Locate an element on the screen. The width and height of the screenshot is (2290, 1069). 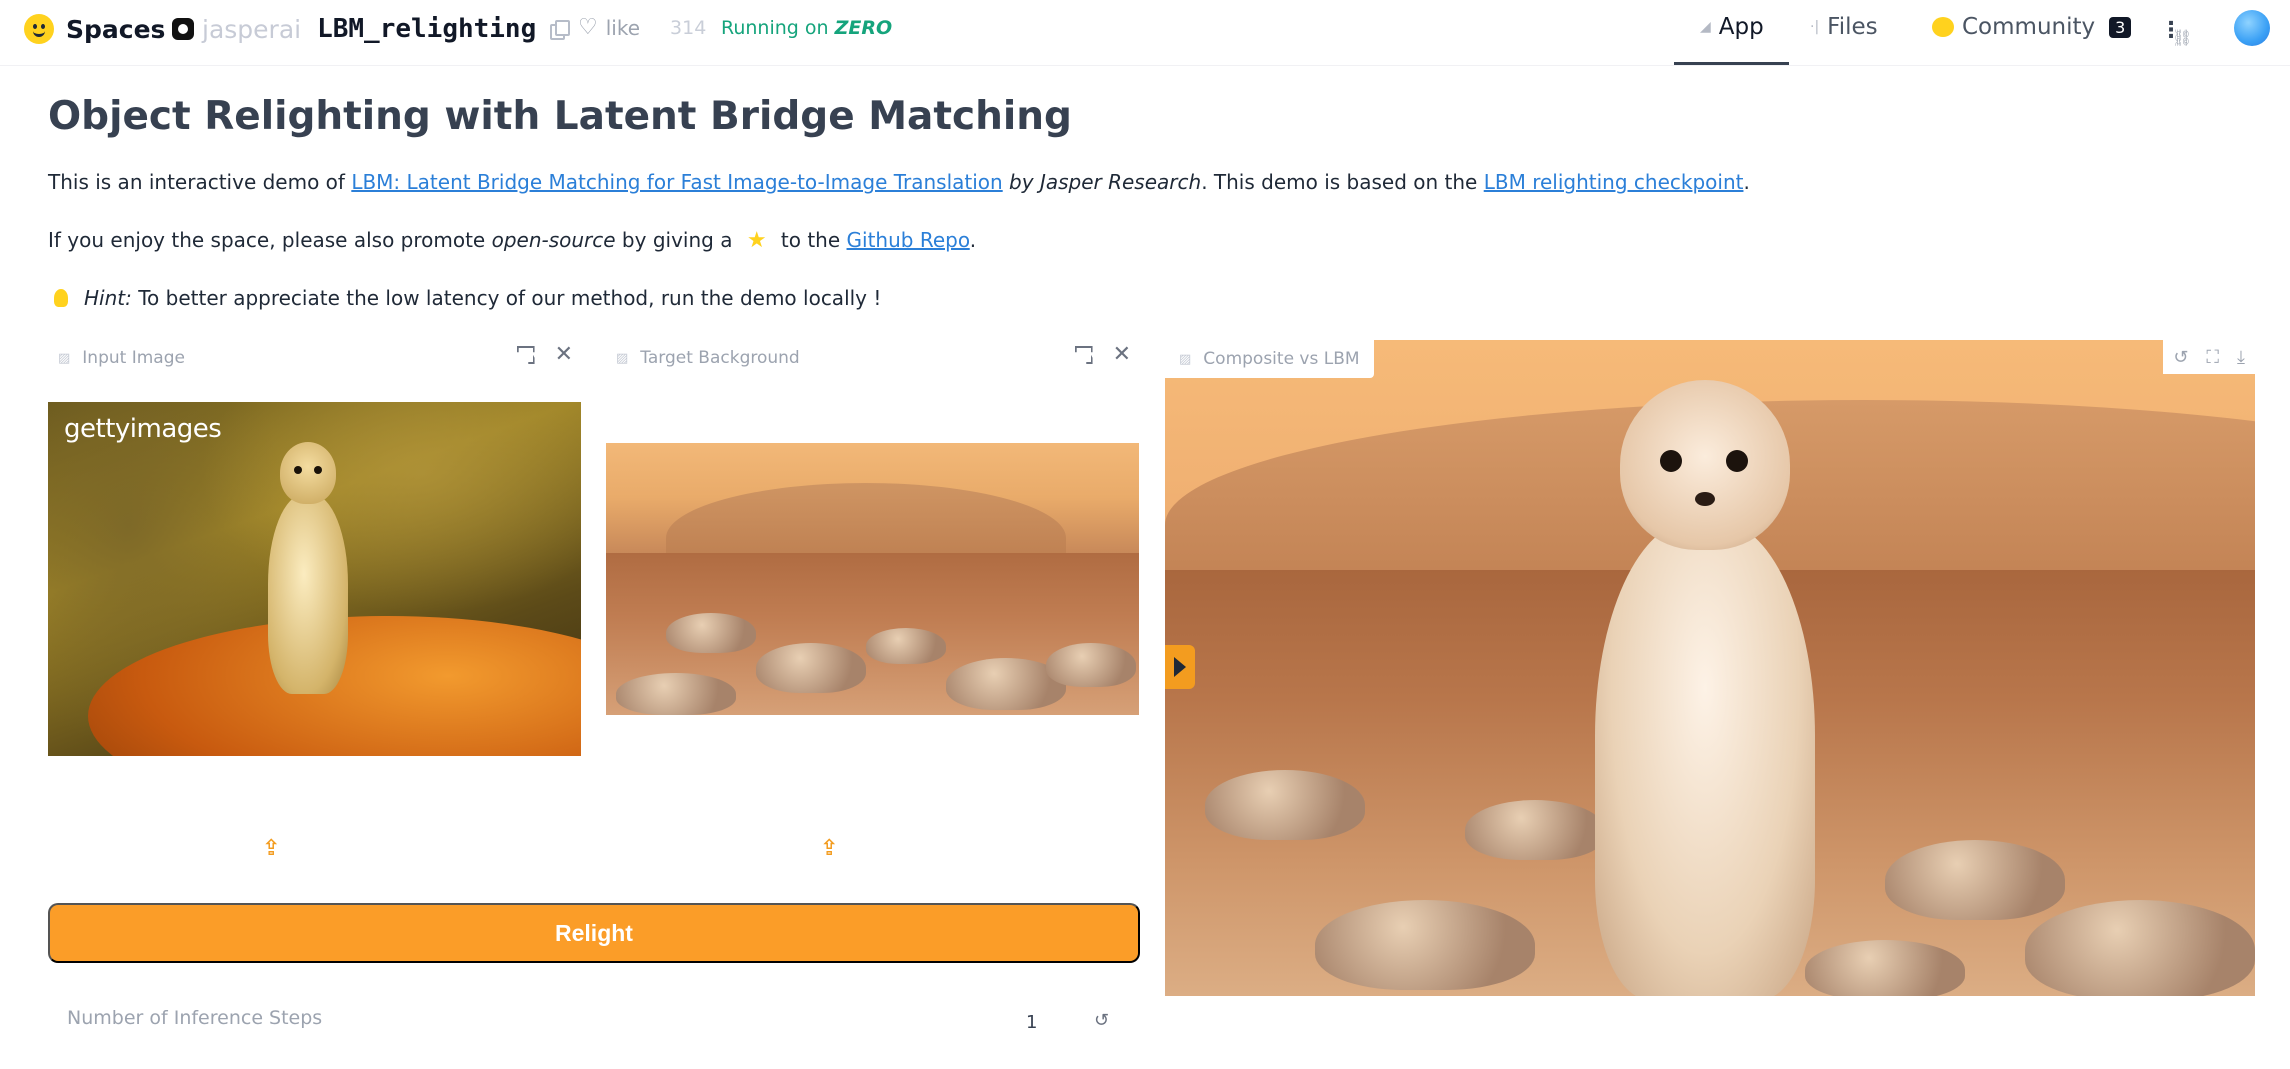
target-background-preview is located at coordinates (872, 579).